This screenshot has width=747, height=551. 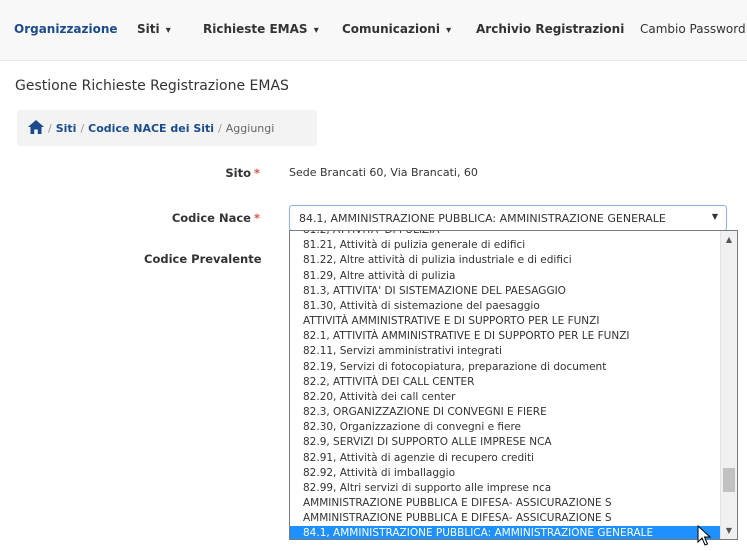 I want to click on nav-organizzazione-label: Organizzazione, so click(x=66, y=29).